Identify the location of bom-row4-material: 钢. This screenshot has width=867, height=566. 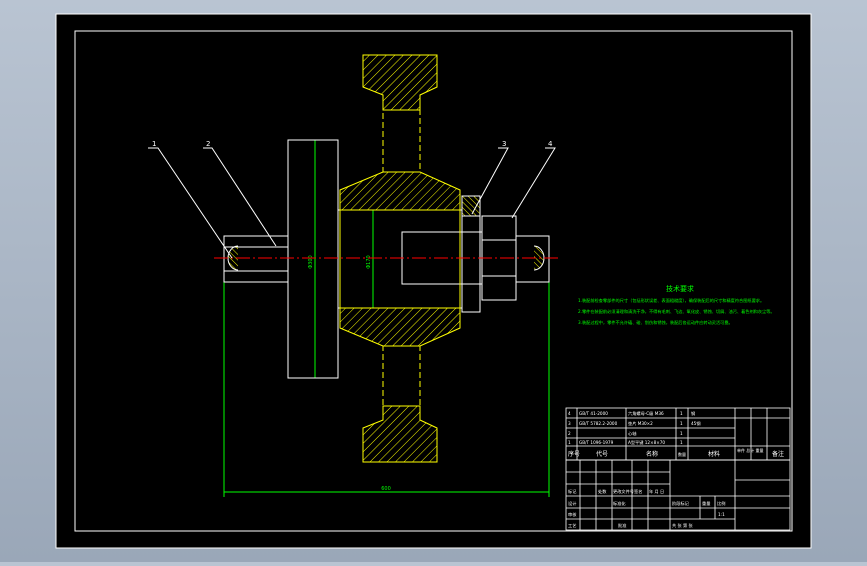
(693, 413).